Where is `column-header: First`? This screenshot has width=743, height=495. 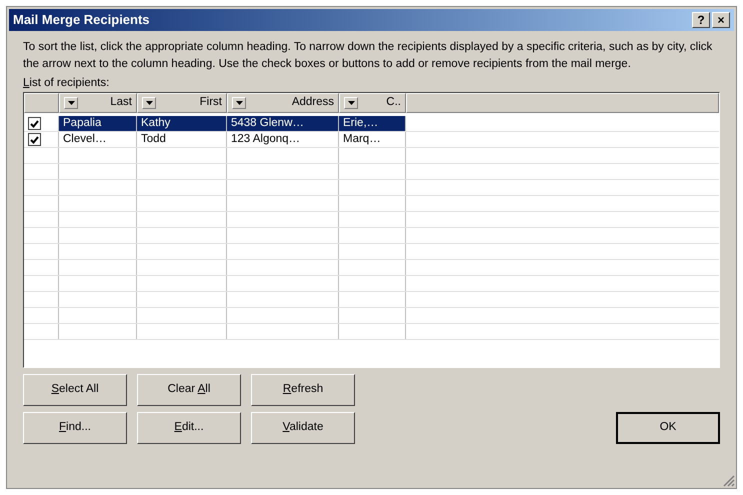 column-header: First is located at coordinates (182, 103).